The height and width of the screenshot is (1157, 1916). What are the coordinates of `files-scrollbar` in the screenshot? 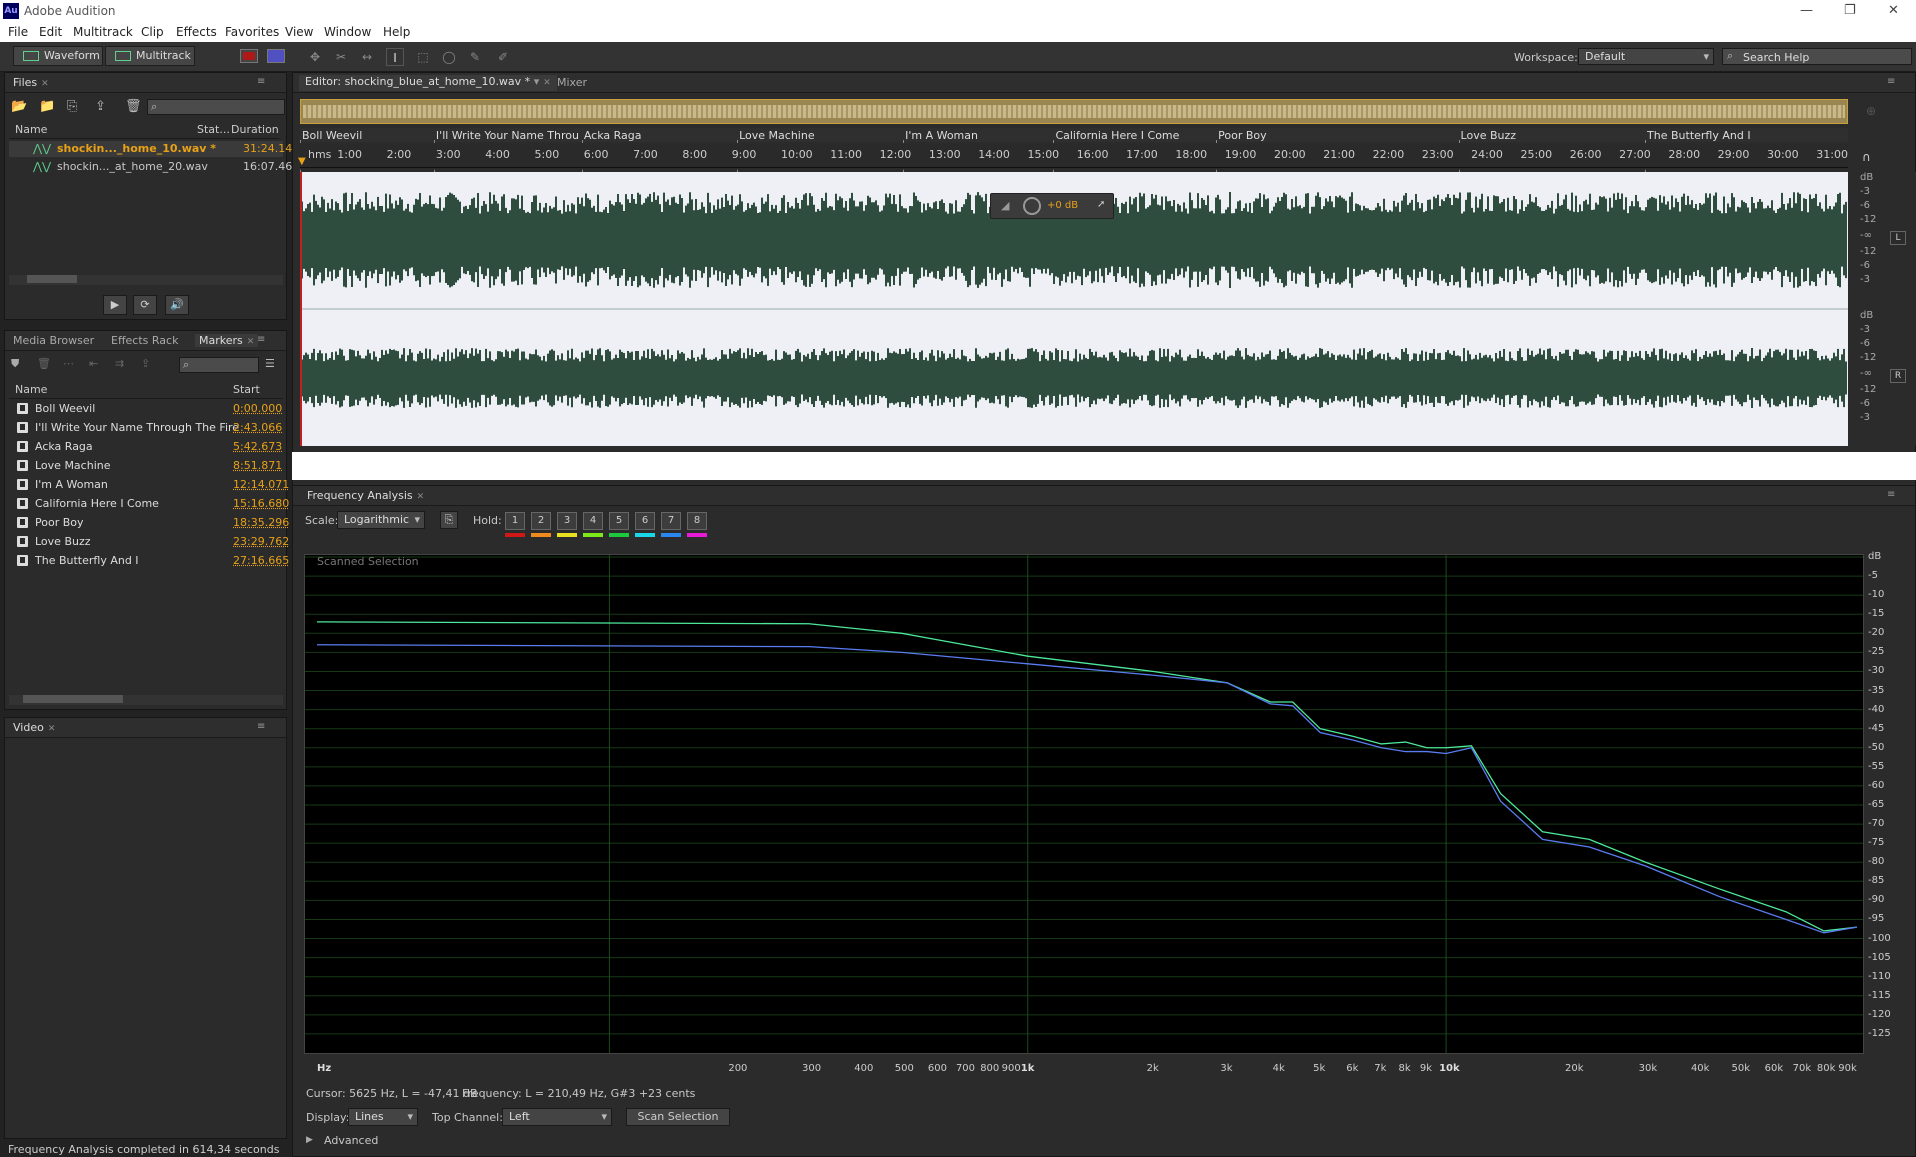 It's located at (146, 280).